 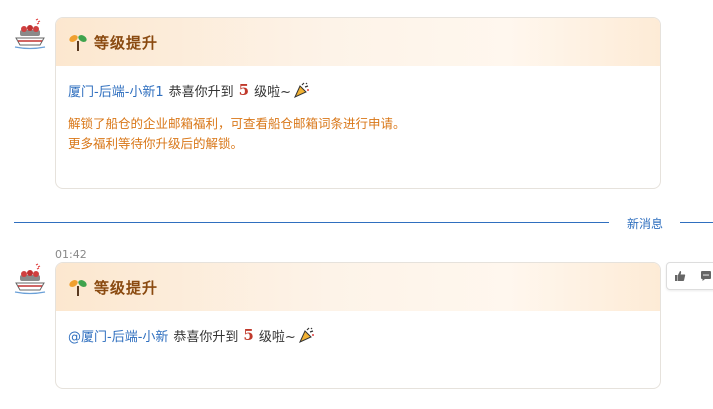 I want to click on new-message-divider-right, so click(x=696, y=222).